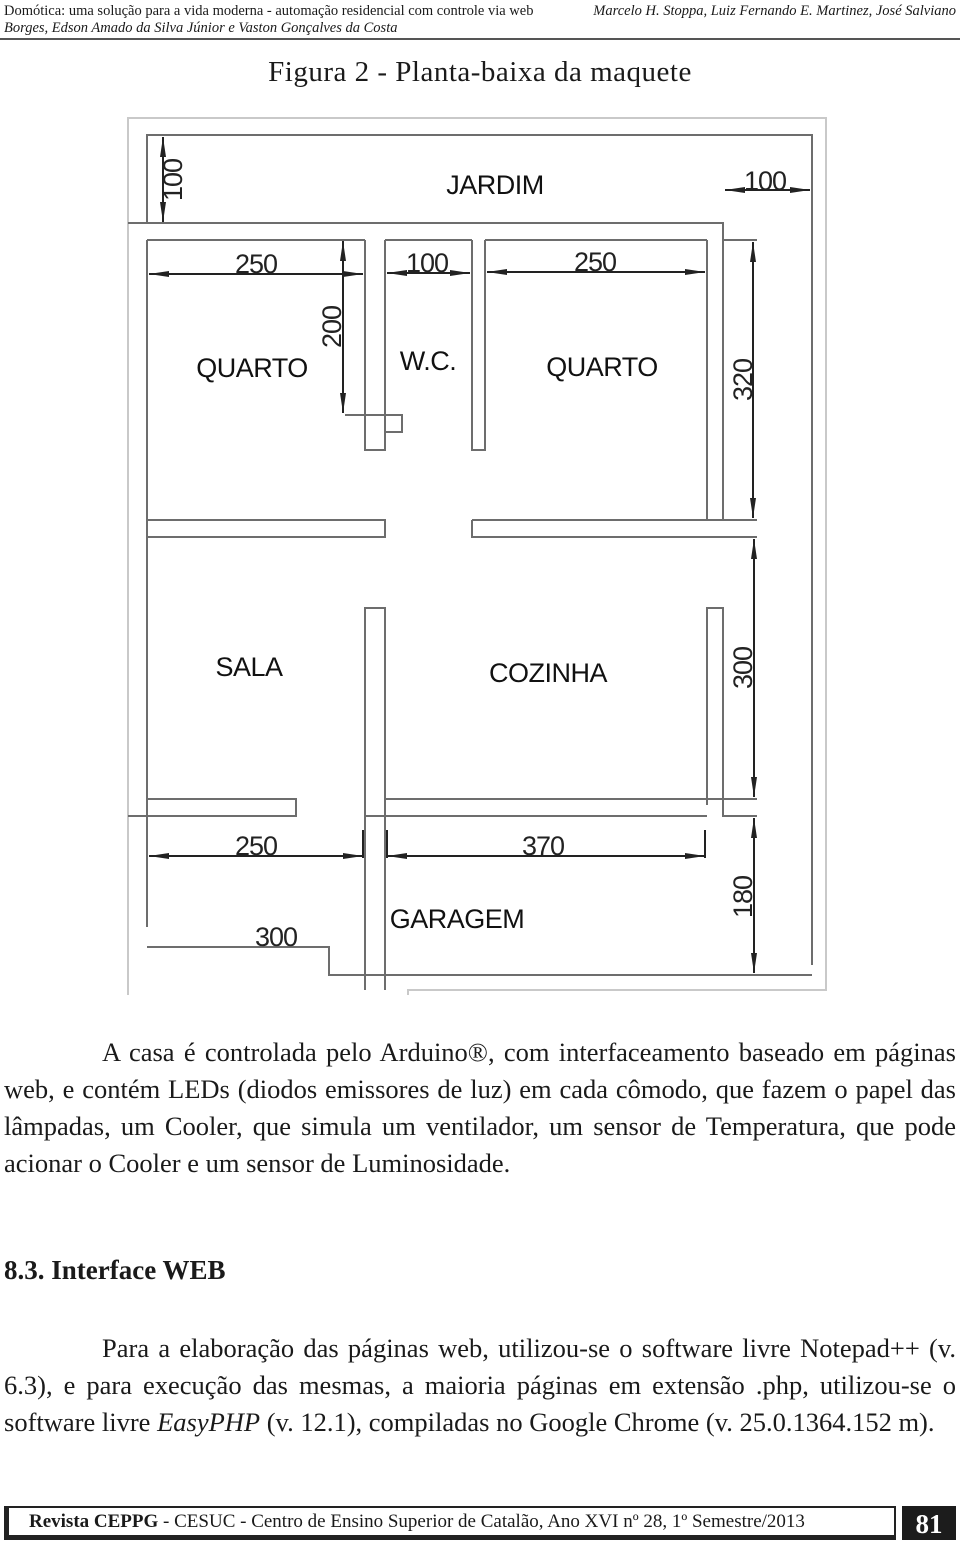 This screenshot has width=960, height=1552. I want to click on room-label-quarto-right: QUARTO, so click(602, 367).